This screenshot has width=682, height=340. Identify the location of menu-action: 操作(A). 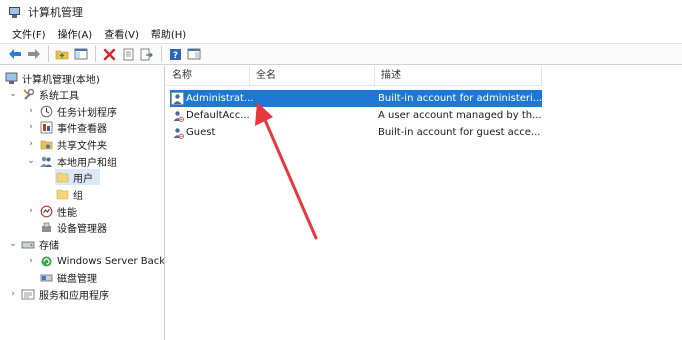
(75, 33).